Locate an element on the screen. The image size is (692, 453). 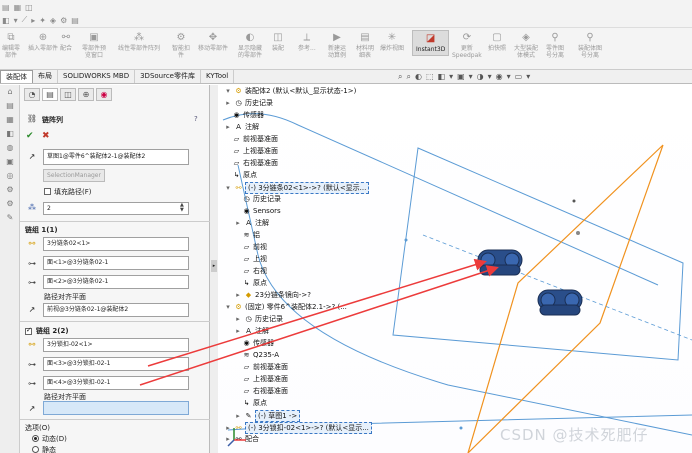
part-number-split-button: ⚲ 零件图 号分离 is located at coordinates (555, 45).